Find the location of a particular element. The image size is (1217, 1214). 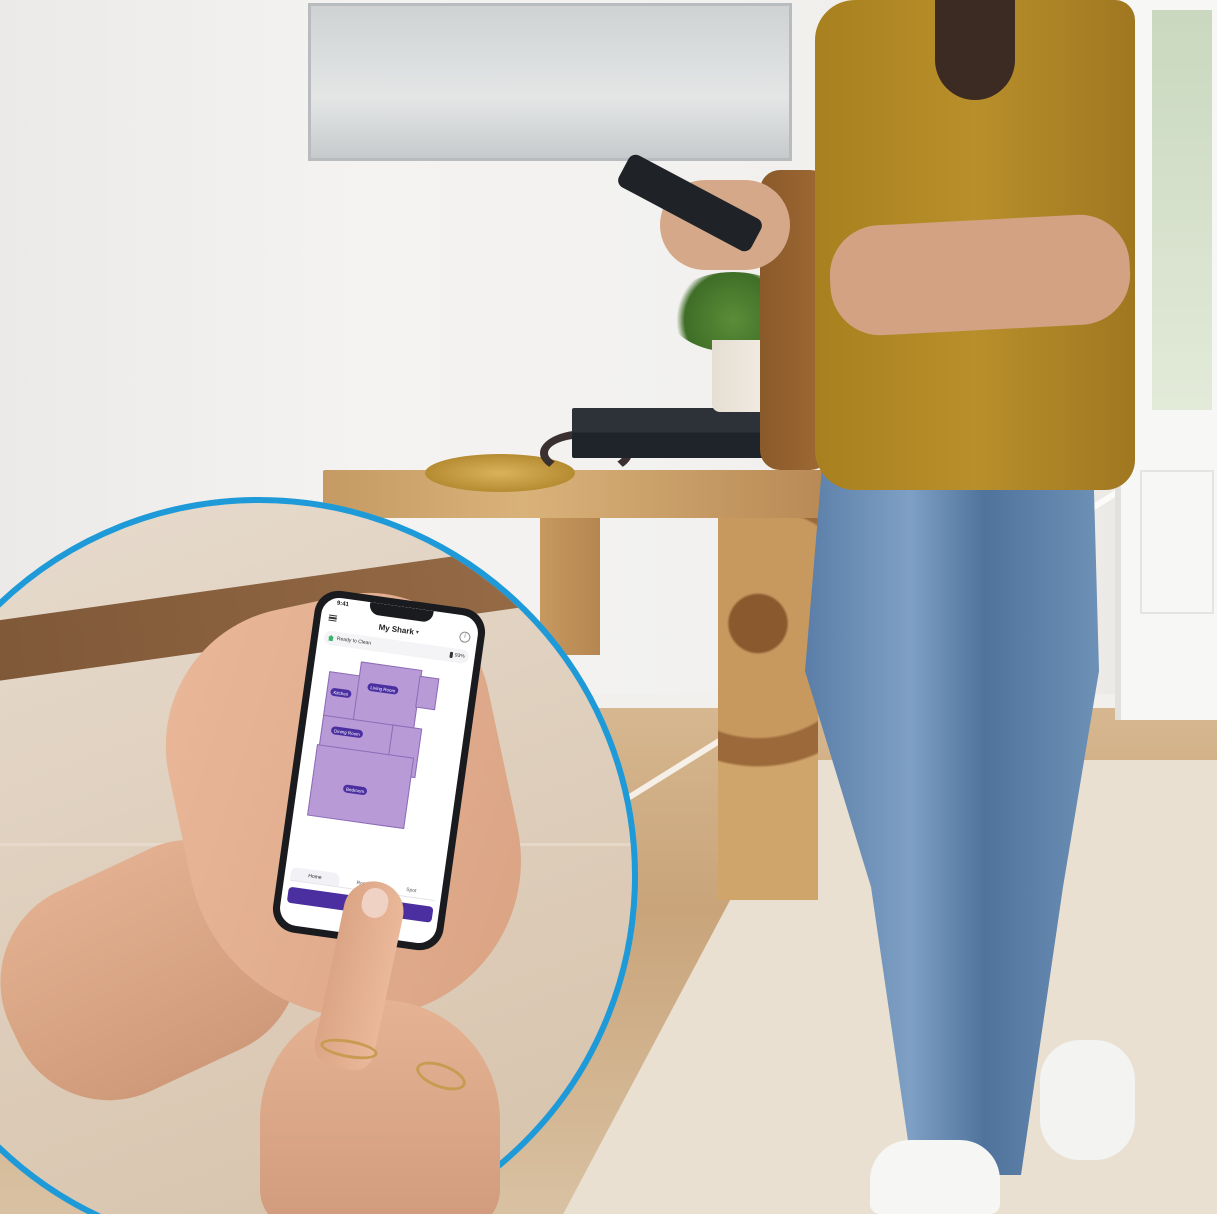

map-room-living is located at coordinates (387, 695).